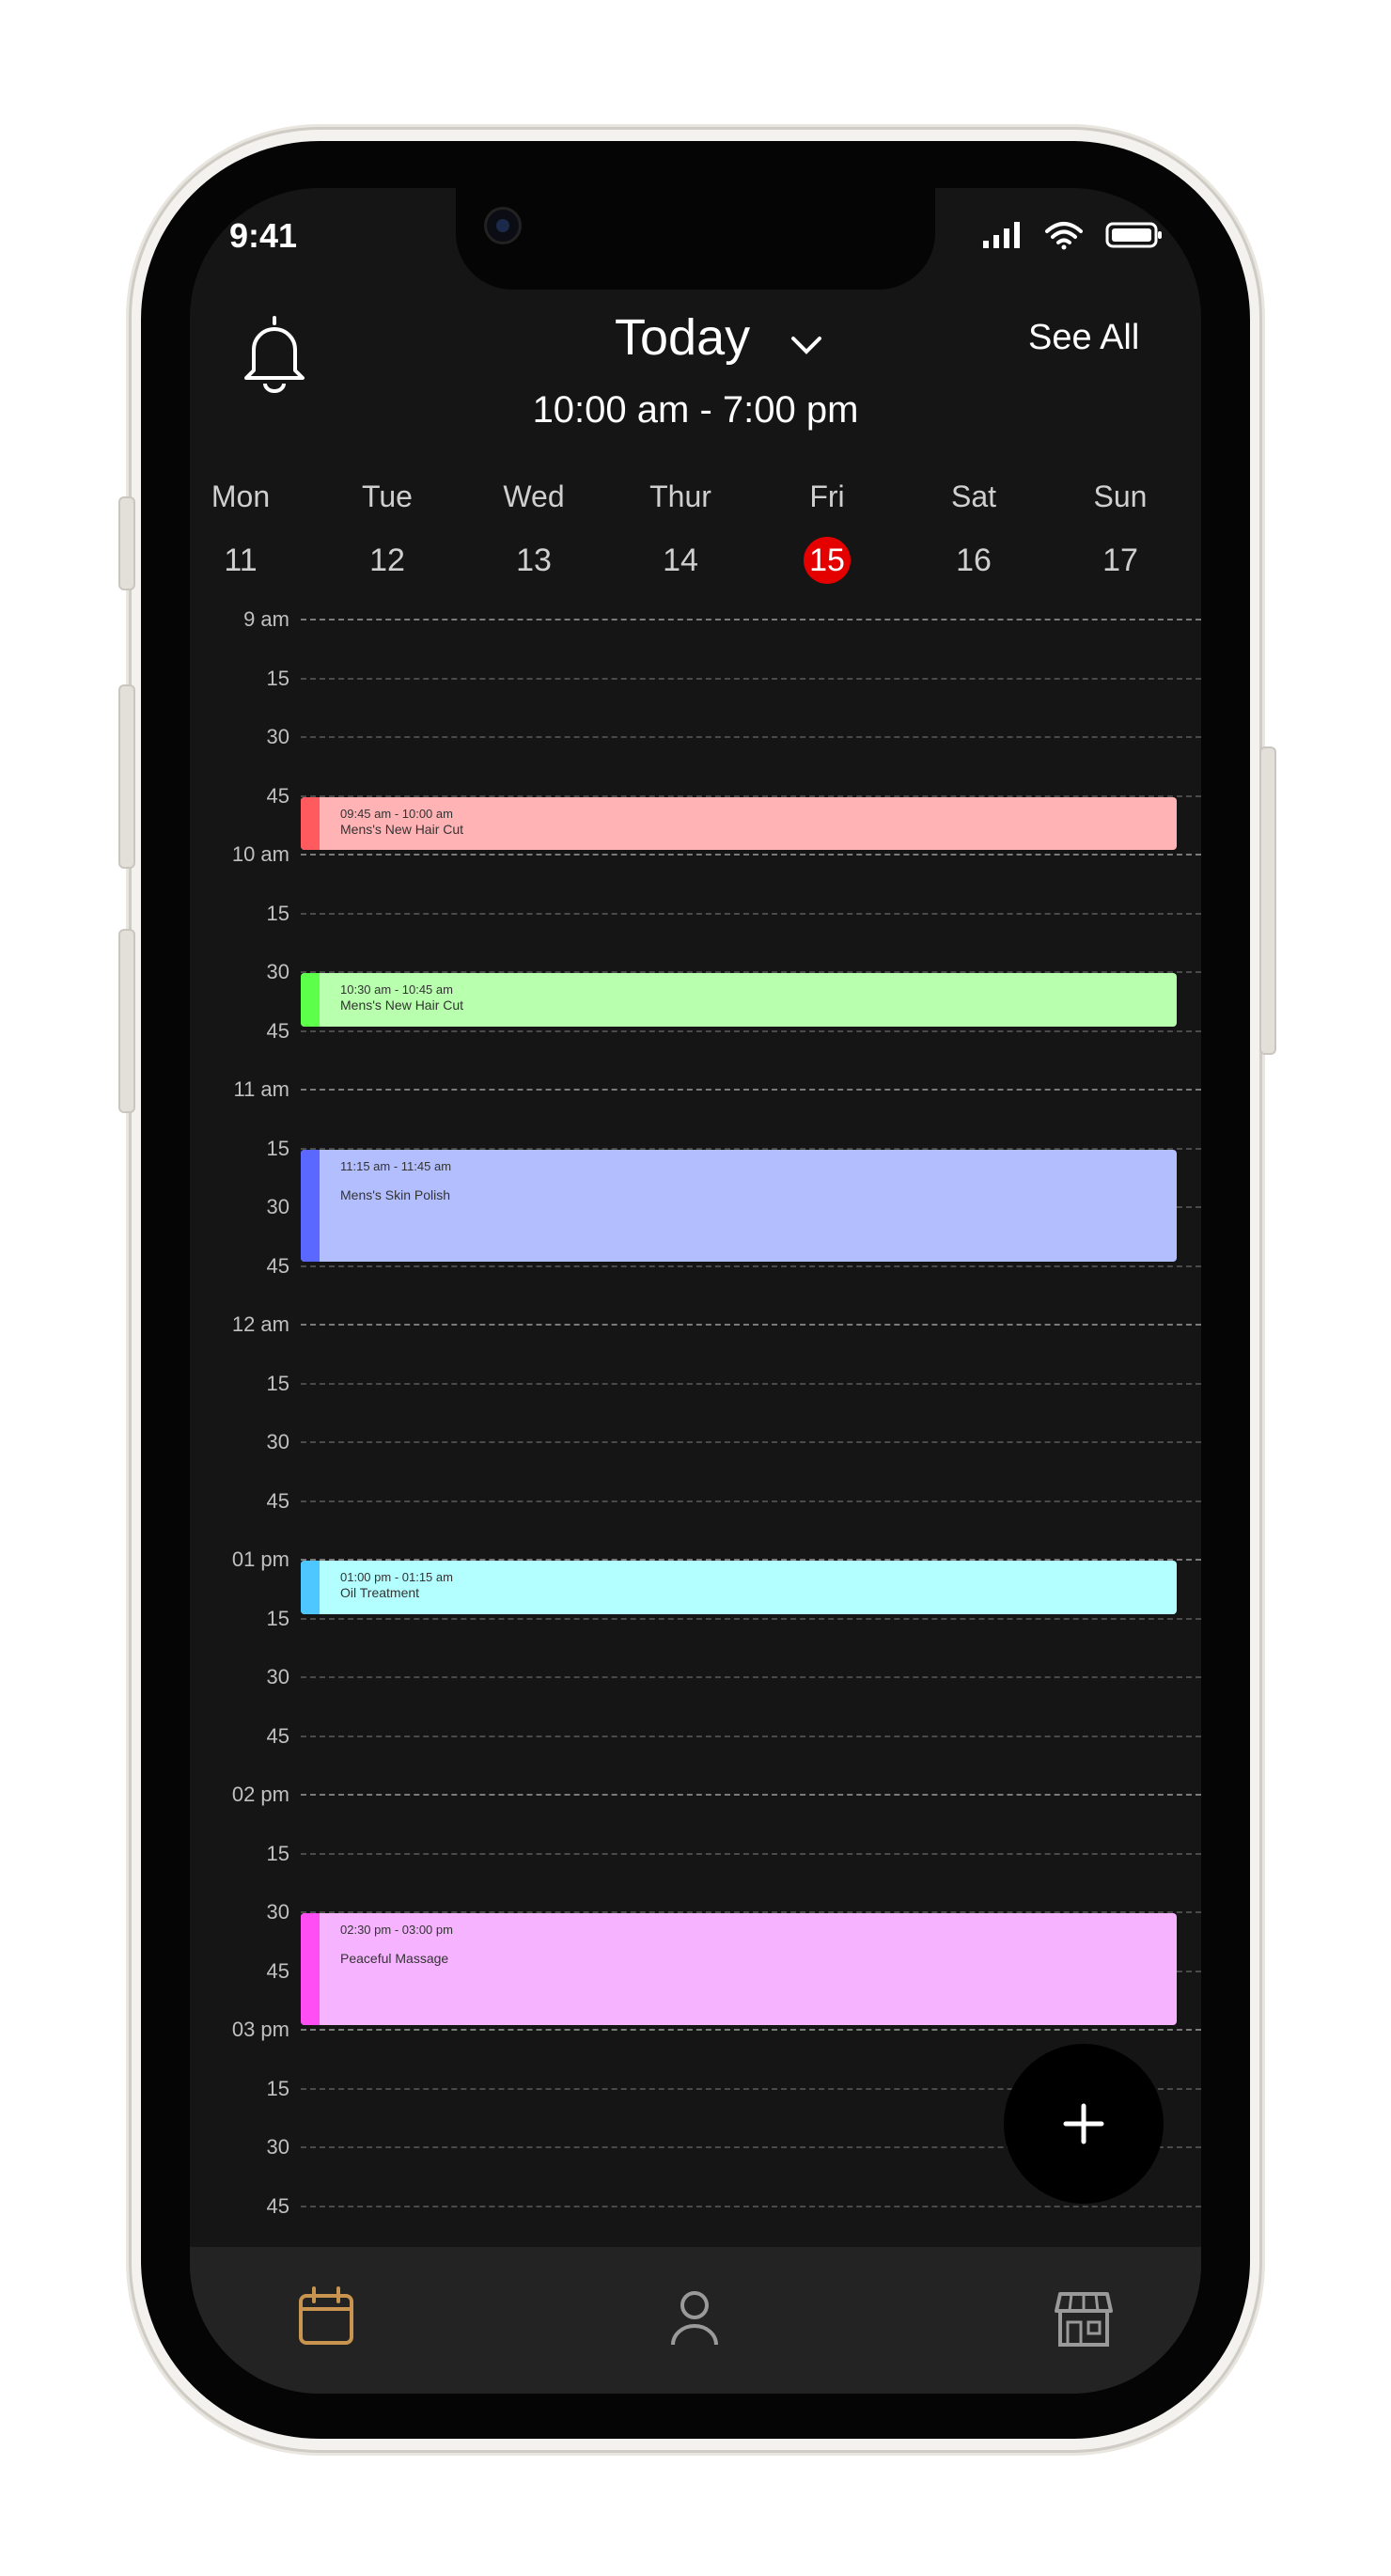  I want to click on day-name: Sun, so click(1120, 496).